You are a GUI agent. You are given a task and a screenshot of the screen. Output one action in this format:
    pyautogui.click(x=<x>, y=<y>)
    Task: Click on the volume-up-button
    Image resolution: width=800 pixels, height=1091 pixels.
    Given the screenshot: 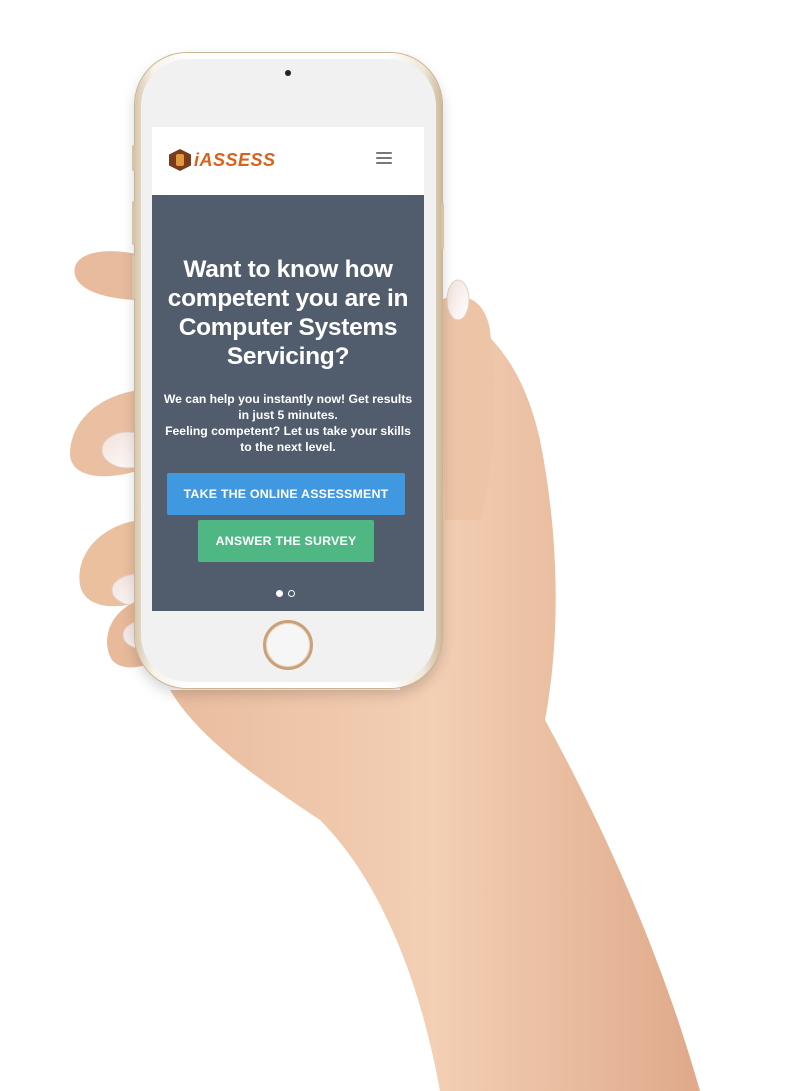 What is the action you would take?
    pyautogui.click(x=133, y=223)
    